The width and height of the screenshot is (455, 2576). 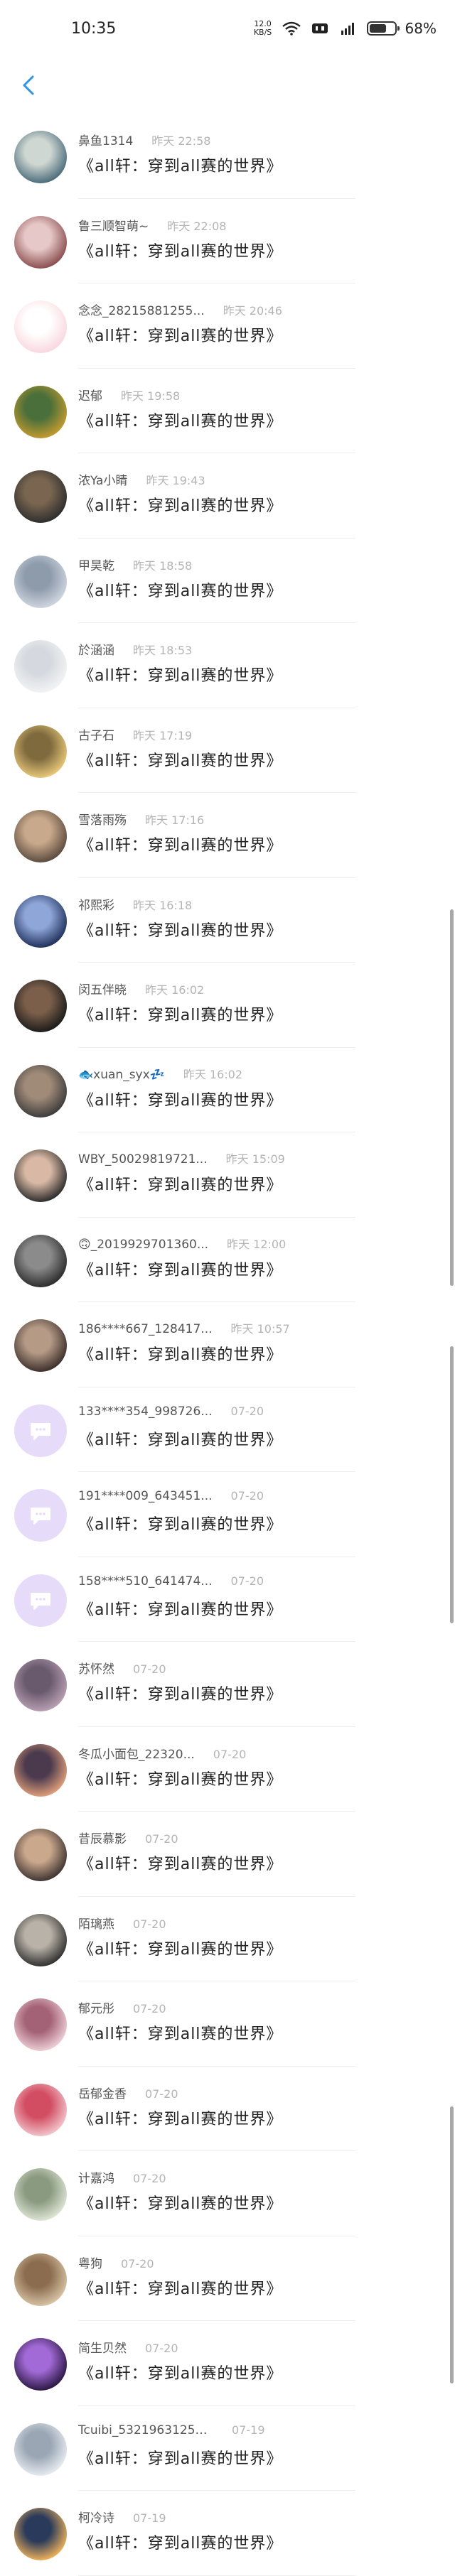 I want to click on username: 古子石, so click(x=96, y=734).